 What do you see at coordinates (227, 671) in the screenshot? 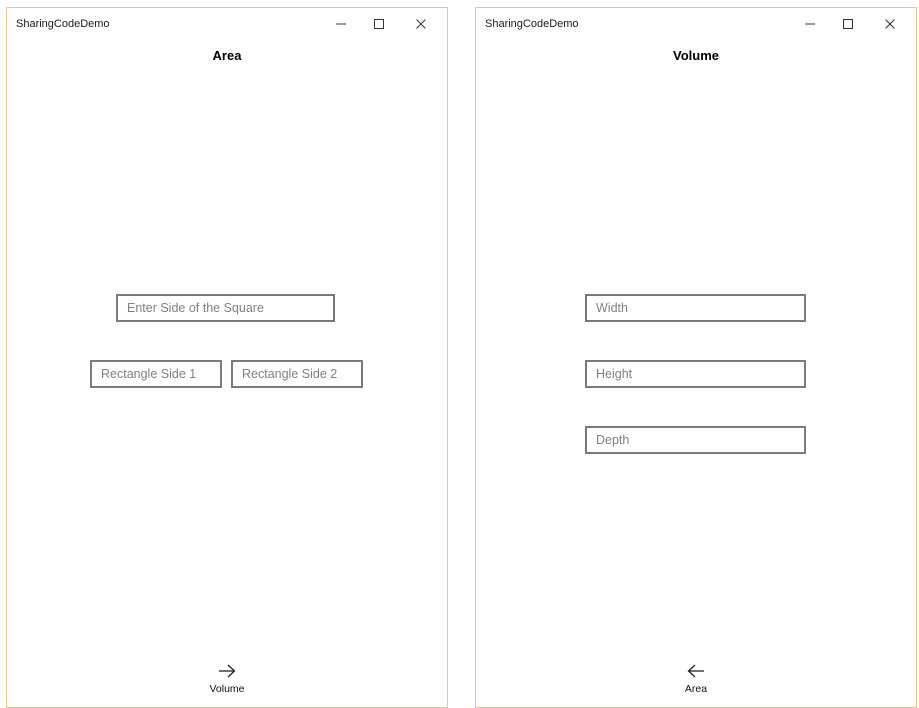
I see `arrow-right-icon` at bounding box center [227, 671].